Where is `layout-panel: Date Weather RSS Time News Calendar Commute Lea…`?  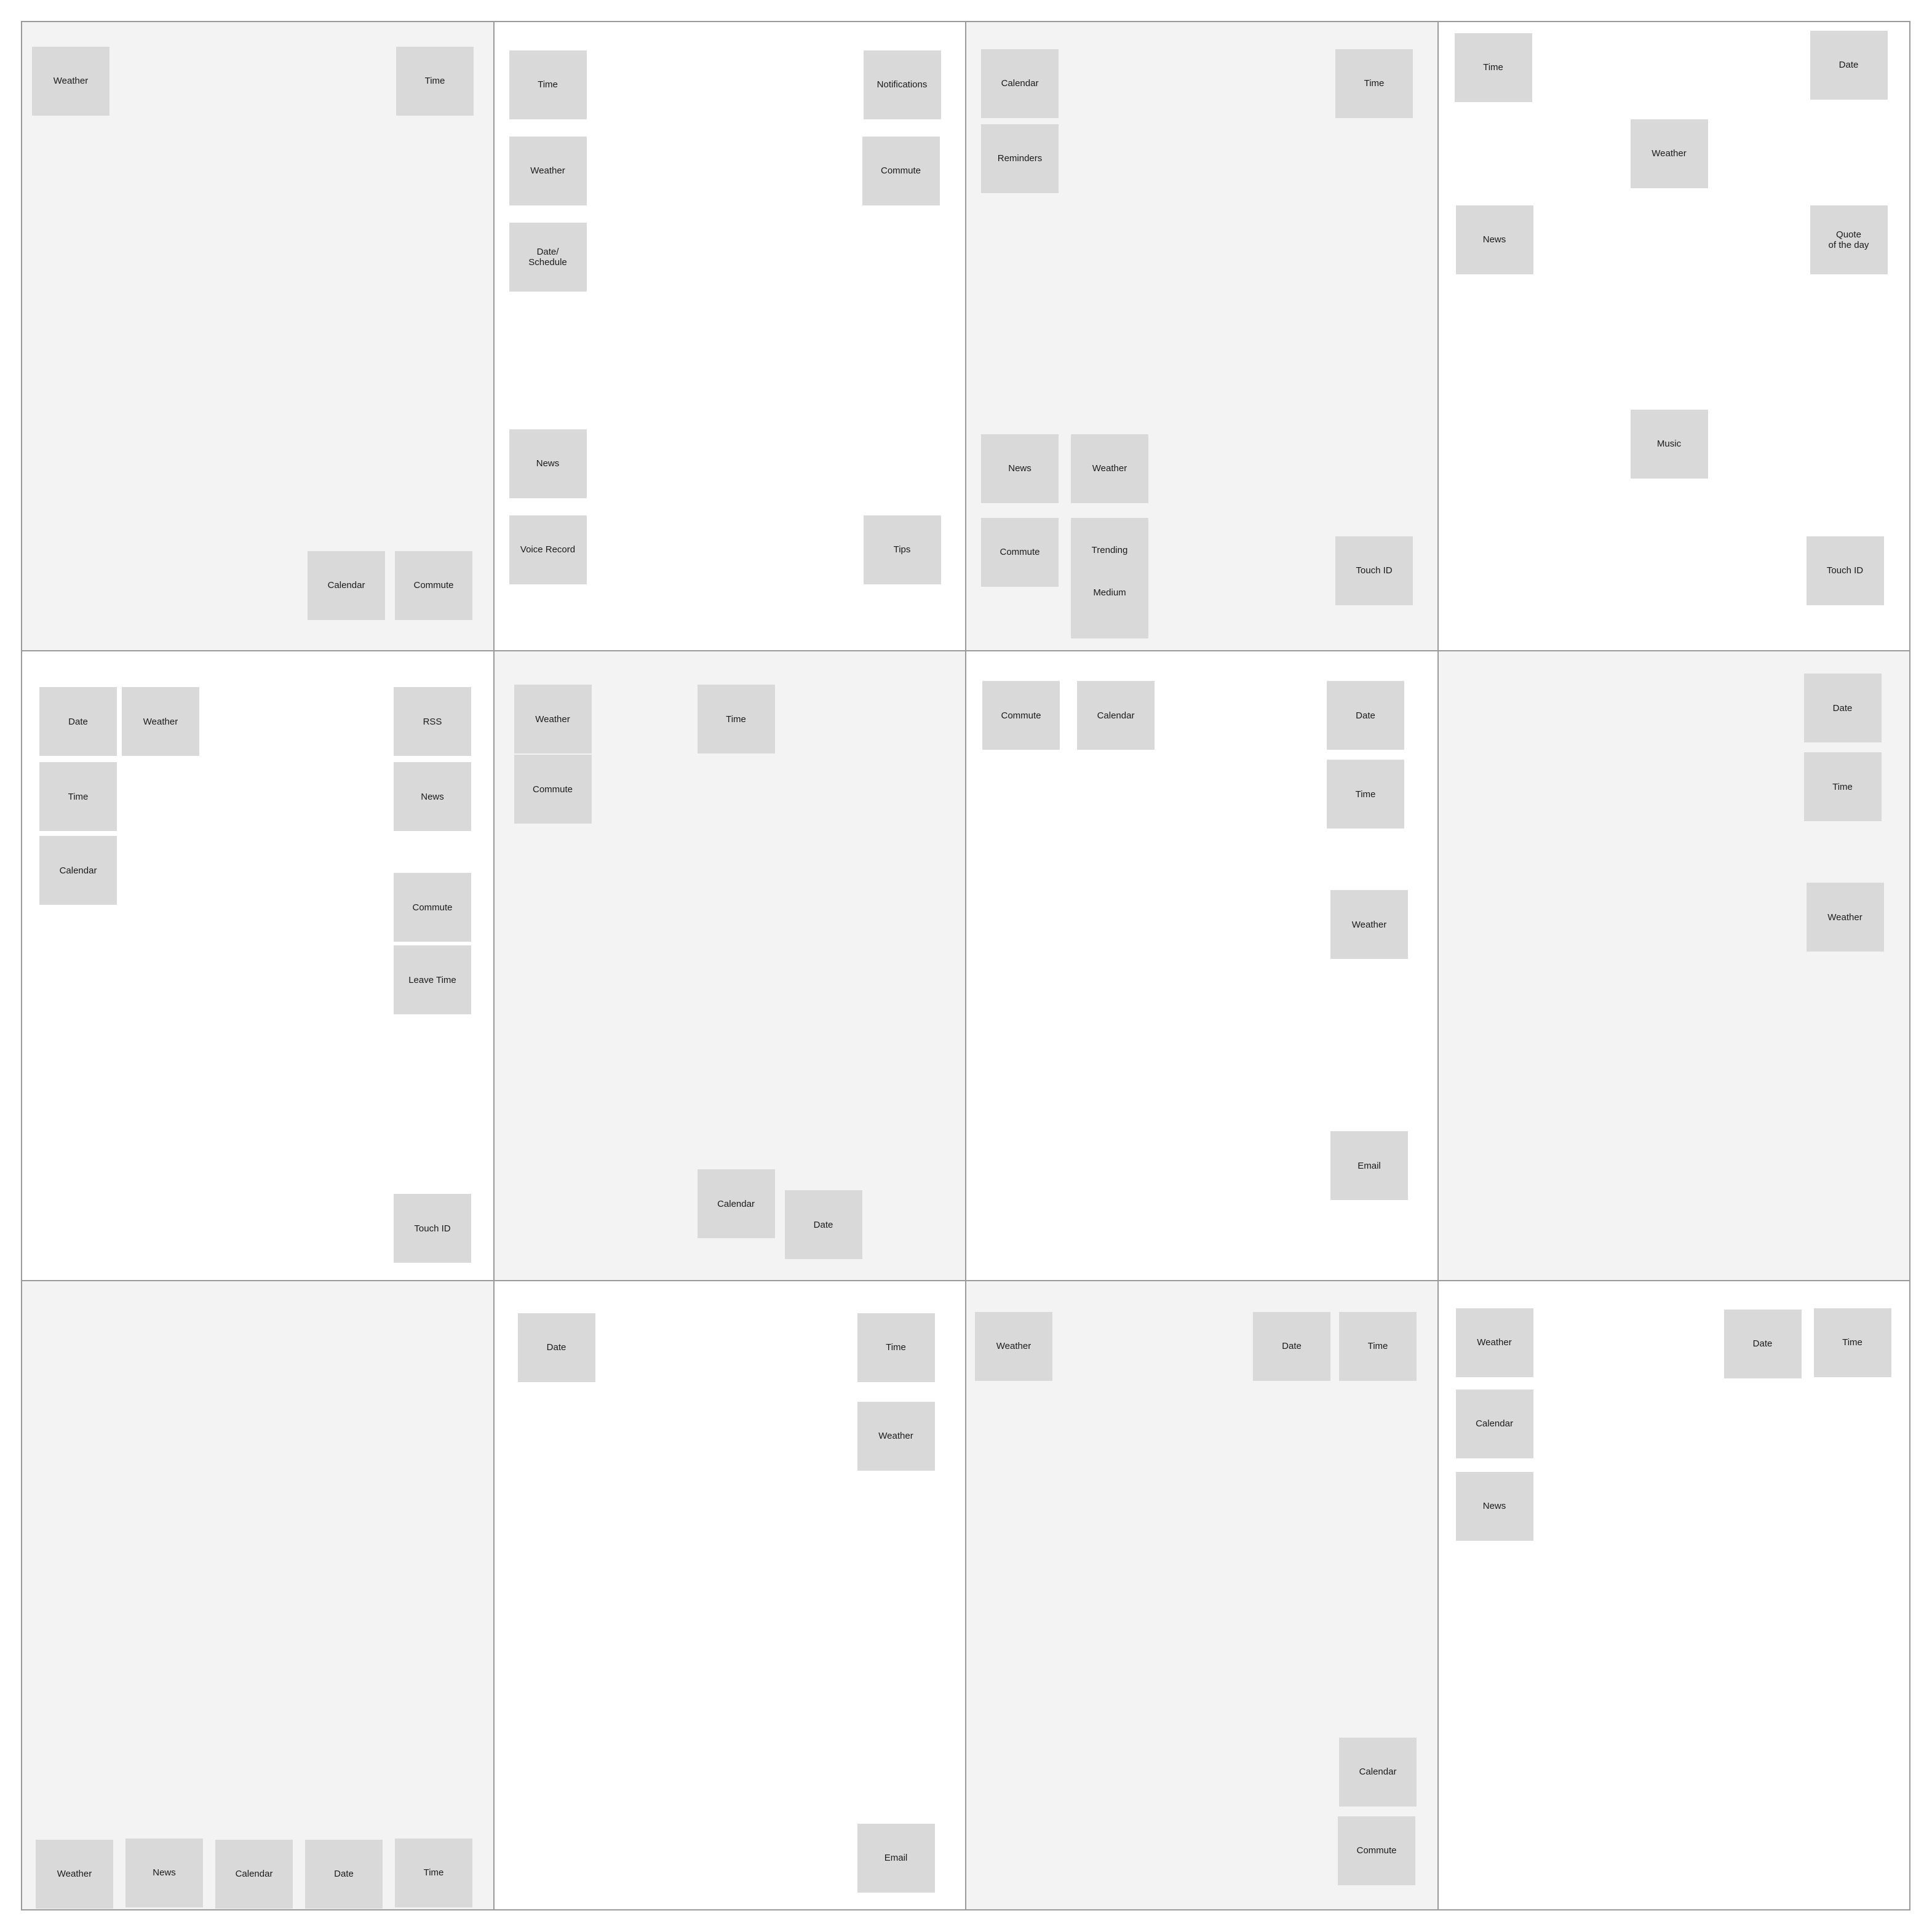 layout-panel: Date Weather RSS Time News Calendar Commute Lea… is located at coordinates (258, 966).